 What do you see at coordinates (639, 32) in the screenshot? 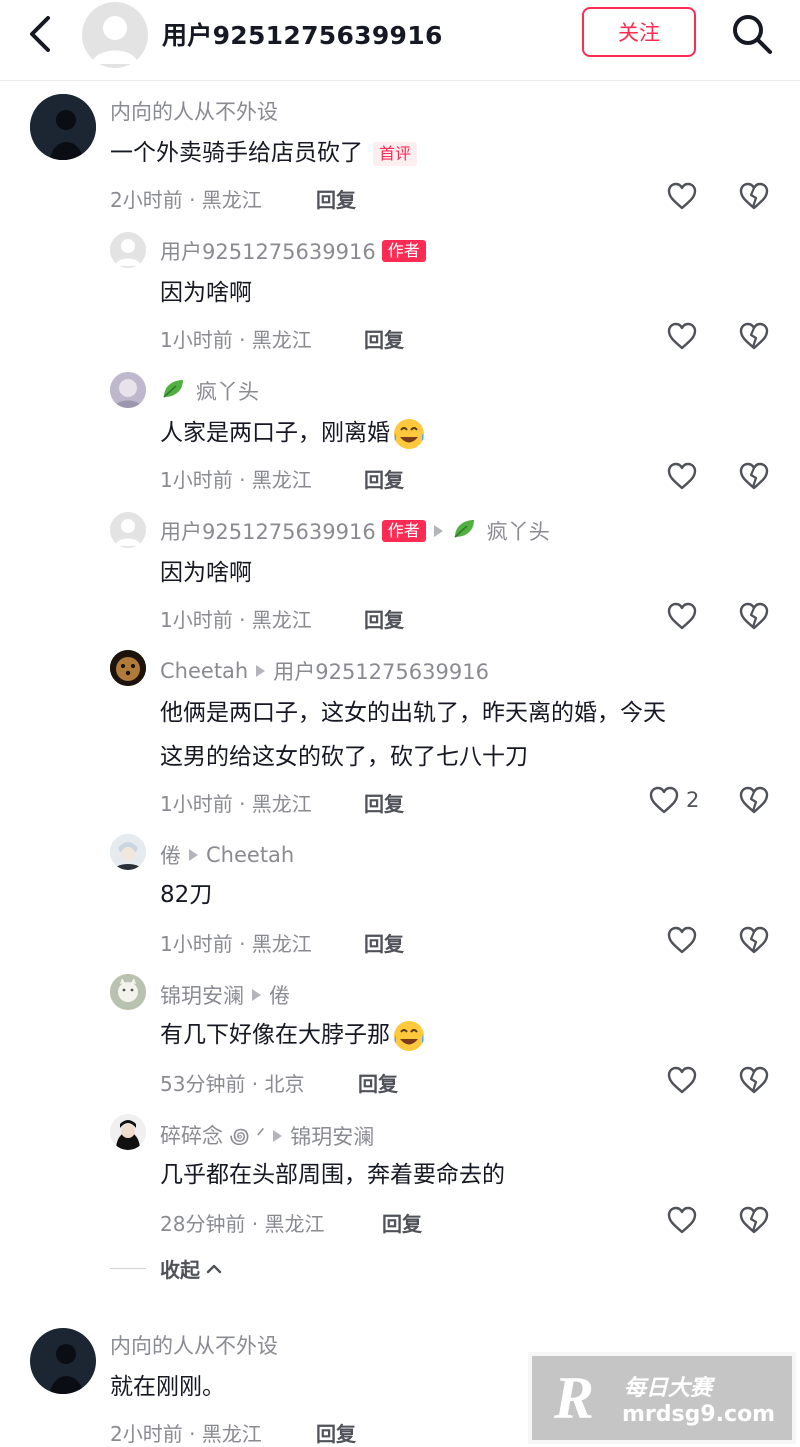
I see `follow-button: 关注` at bounding box center [639, 32].